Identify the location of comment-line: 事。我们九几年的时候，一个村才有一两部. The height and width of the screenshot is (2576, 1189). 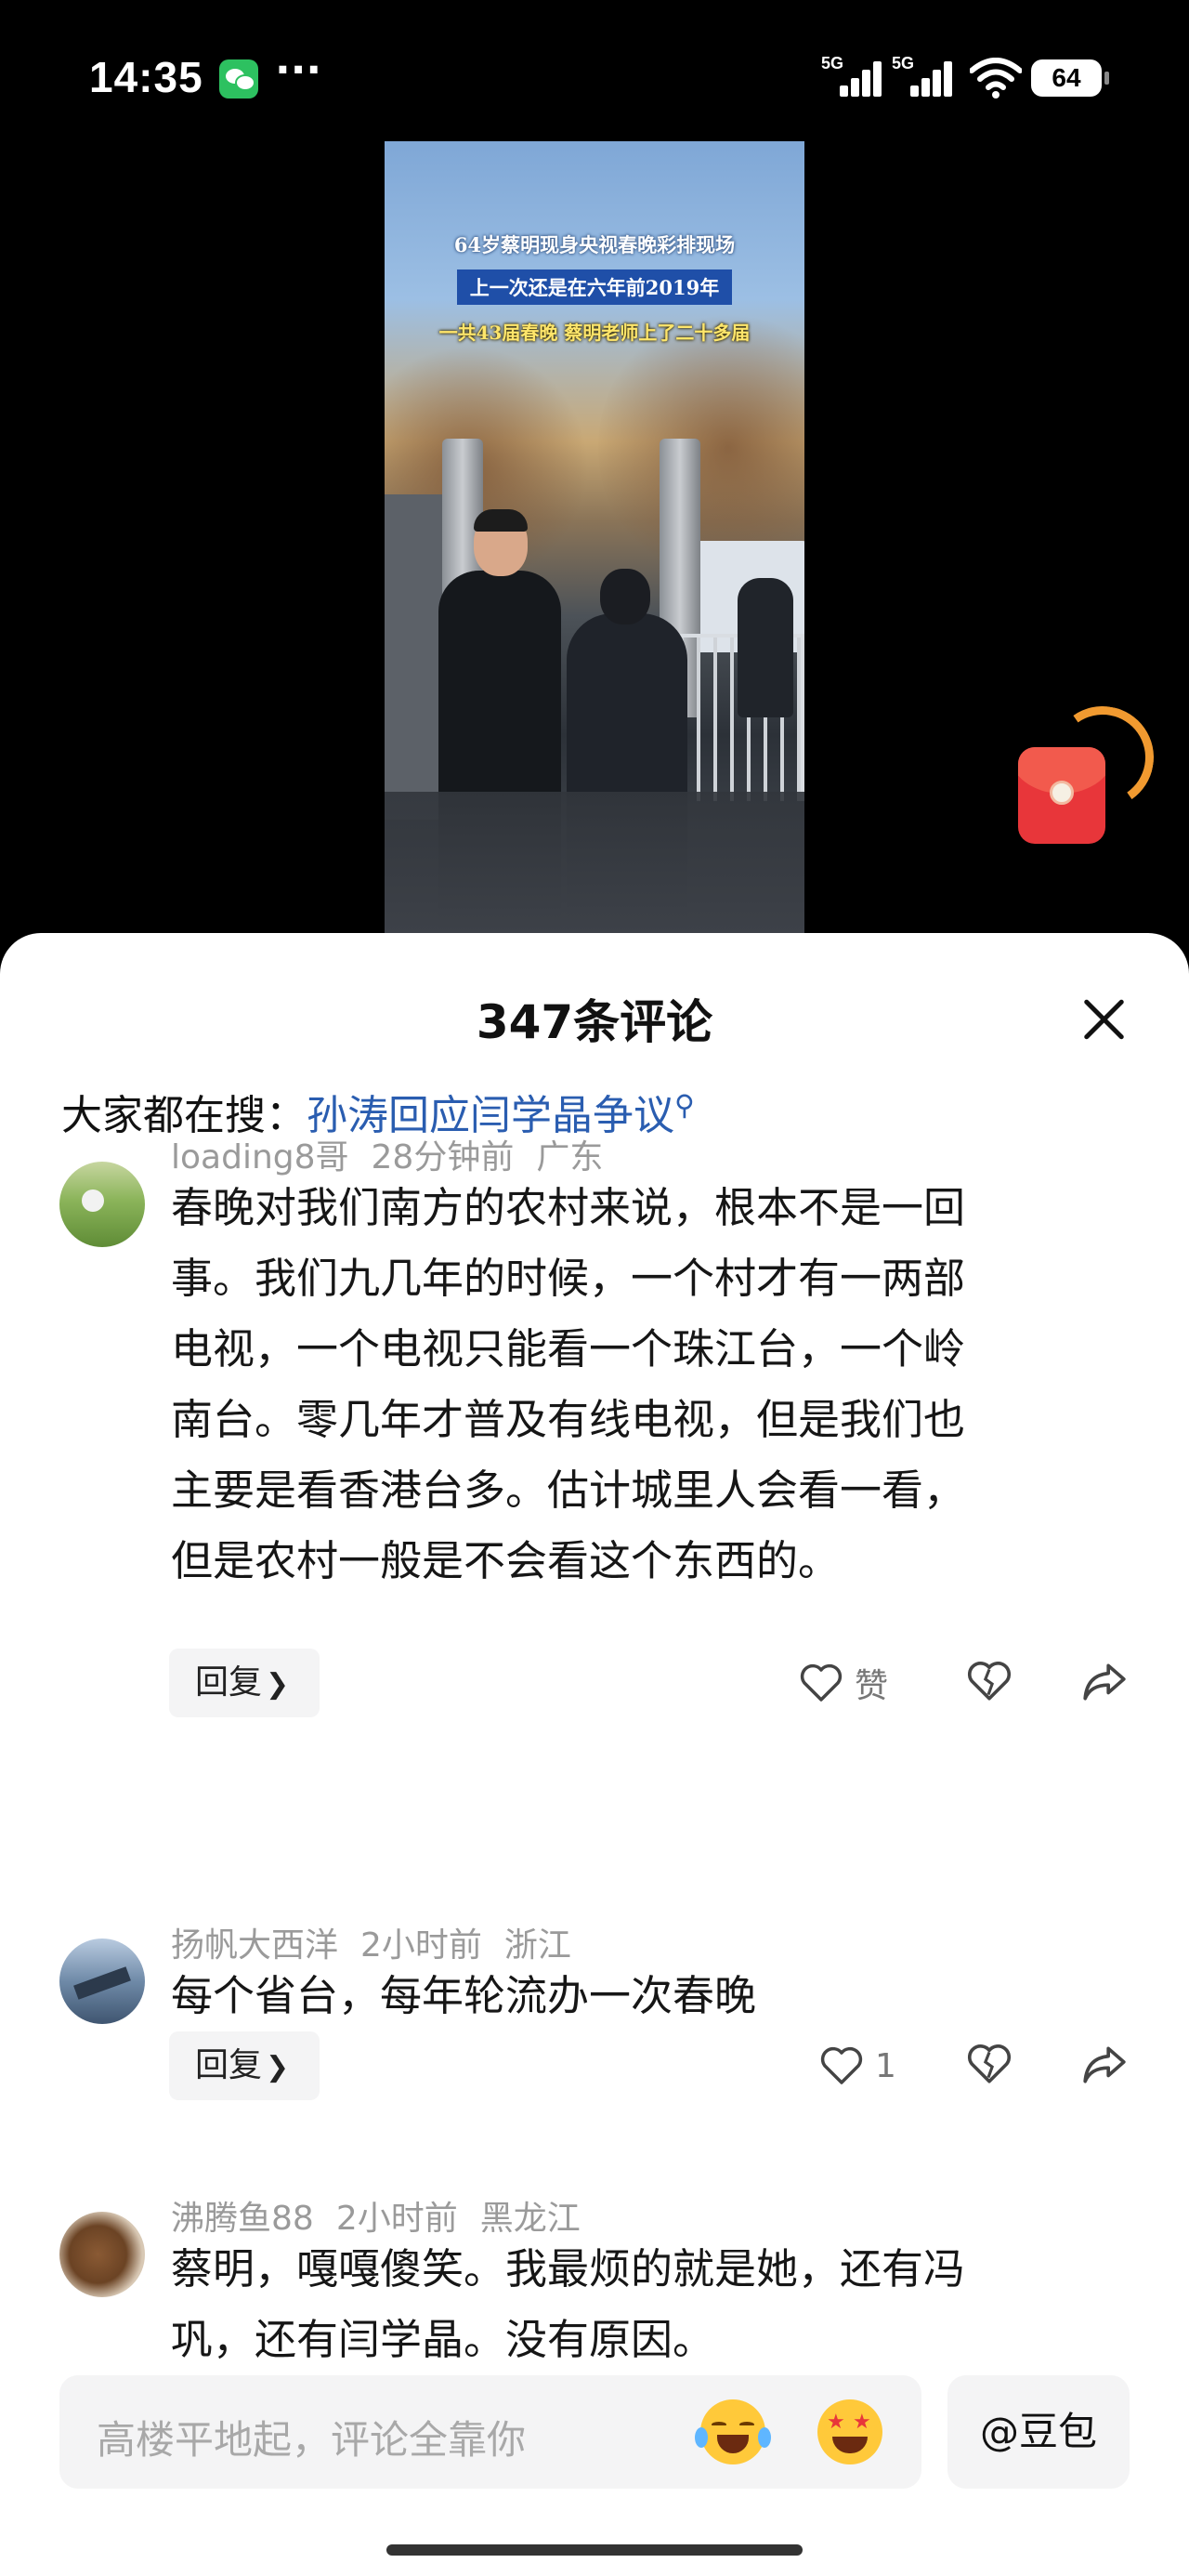
(568, 1278).